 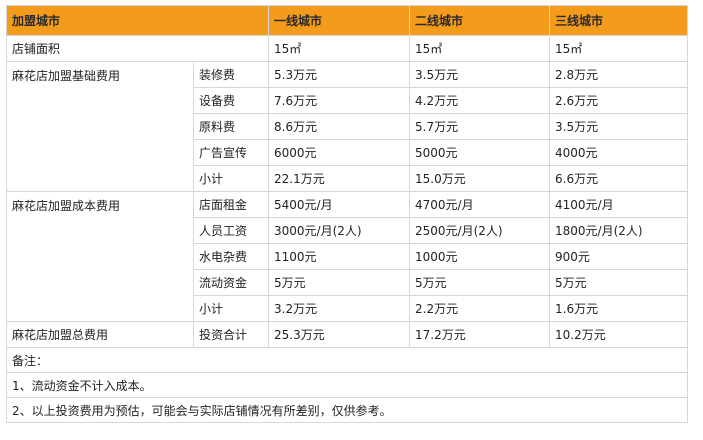 I want to click on item-label: 店面租金, so click(x=231, y=204).